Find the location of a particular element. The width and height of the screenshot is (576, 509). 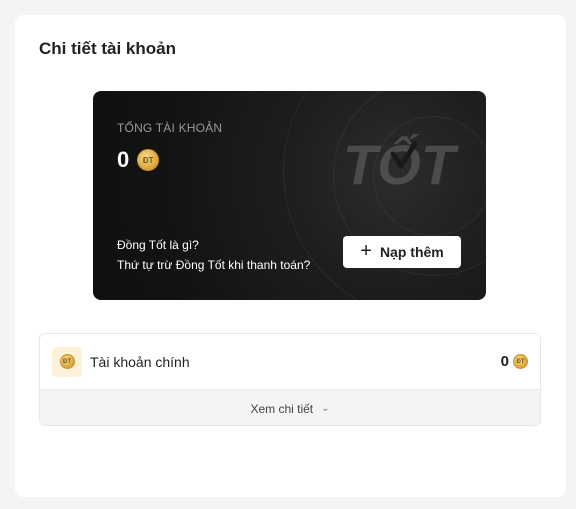

total-balance: 0 ĐT is located at coordinates (138, 160).